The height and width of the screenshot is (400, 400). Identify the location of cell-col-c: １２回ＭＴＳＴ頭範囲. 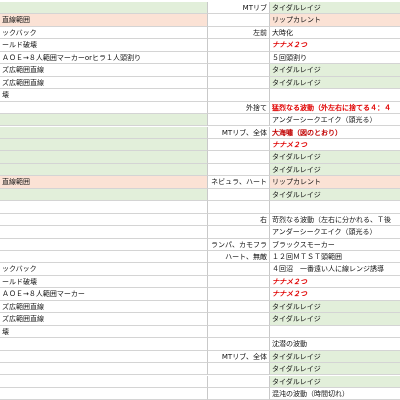
(335, 257).